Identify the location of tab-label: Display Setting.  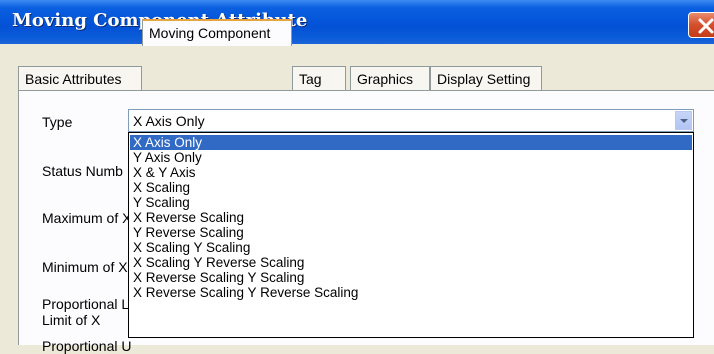
(484, 79).